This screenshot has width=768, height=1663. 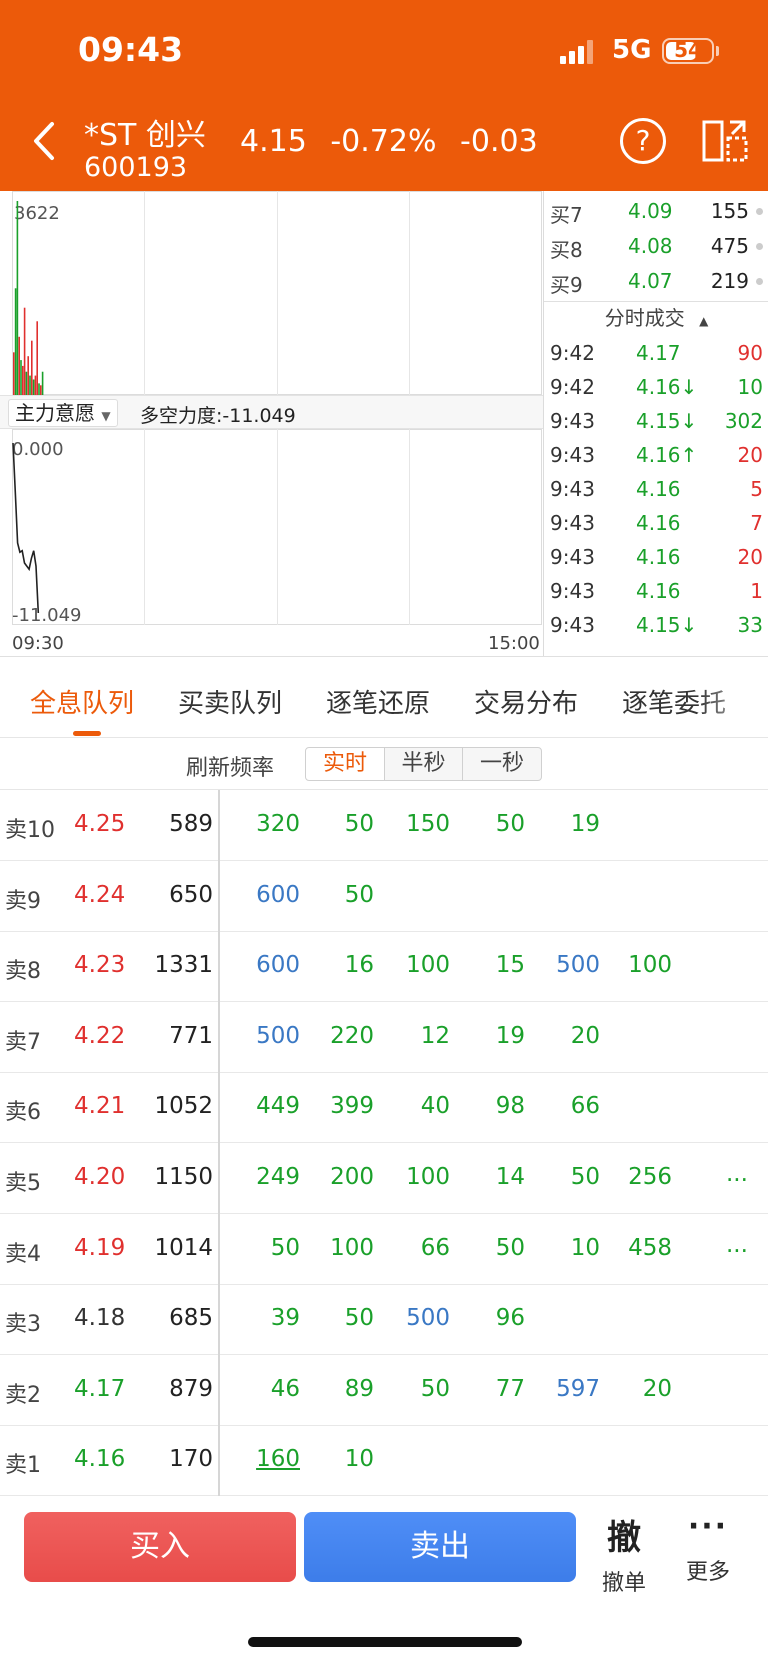 I want to click on queue-row: 卖1 4.16 170 160 10, so click(x=384, y=1461).